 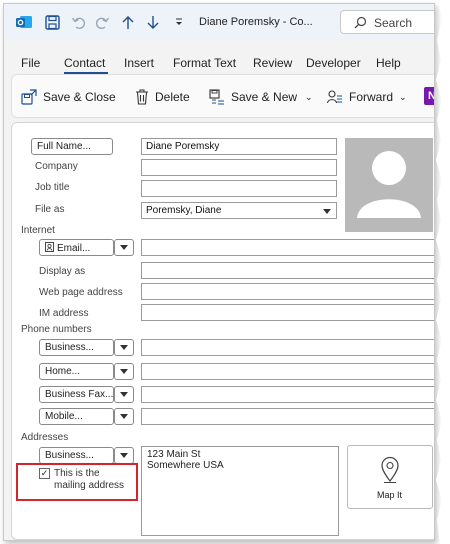 What do you see at coordinates (29, 97) in the screenshot?
I see `save-close-icon` at bounding box center [29, 97].